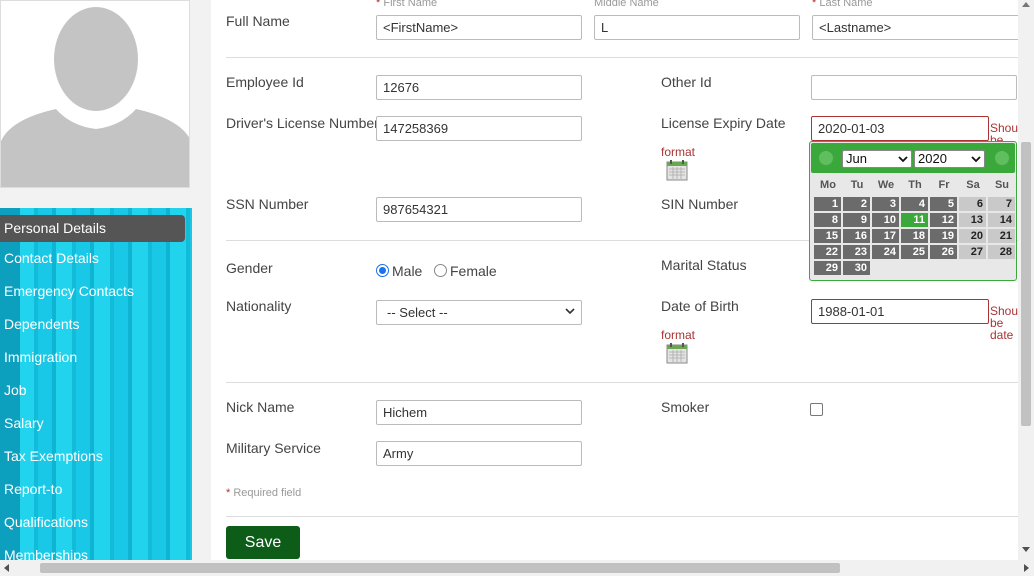  I want to click on calendar-day: 21, so click(1001, 236).